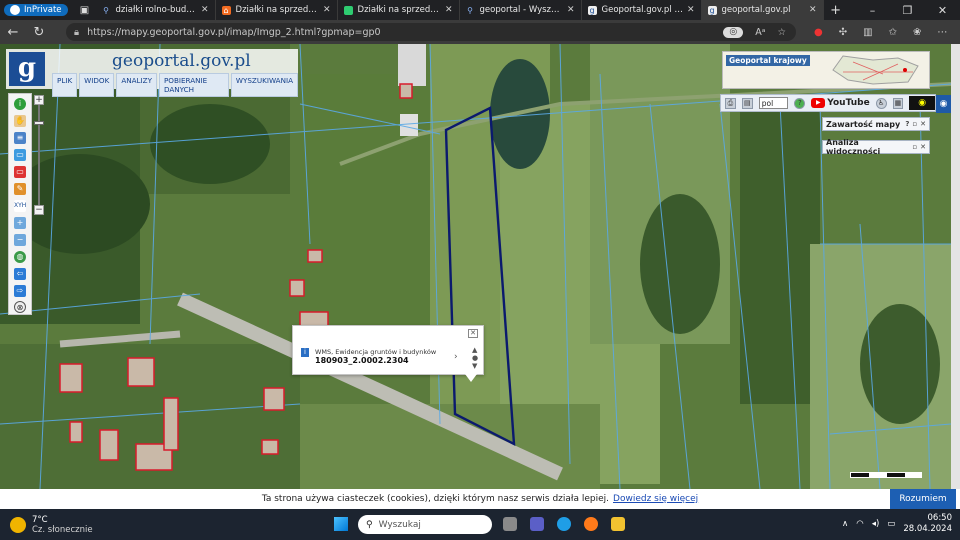 The height and width of the screenshot is (540, 960). I want to click on tab-actions-icon: ▣, so click(85, 10).